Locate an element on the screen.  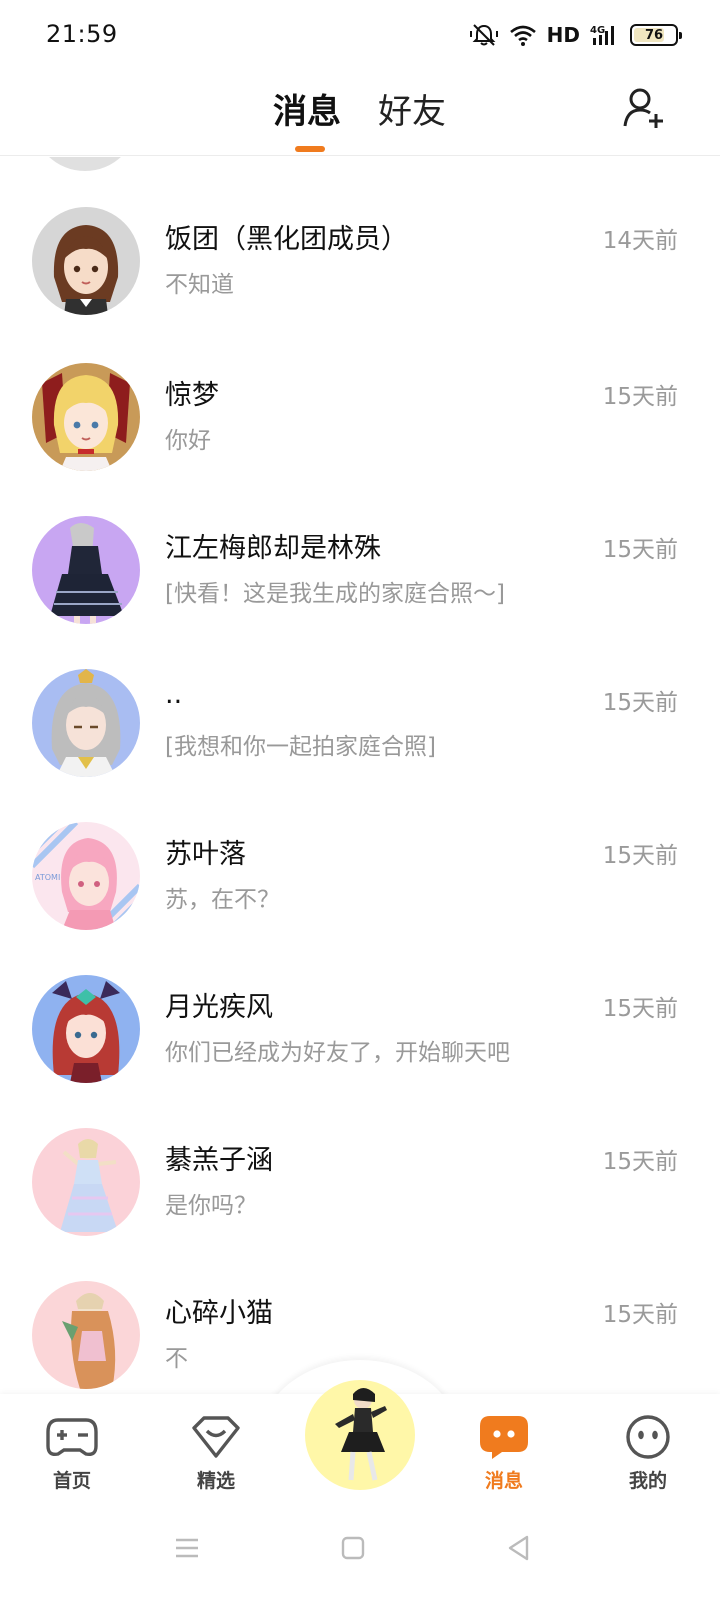
conversation-name: 苏叶落 is located at coordinates (205, 854).